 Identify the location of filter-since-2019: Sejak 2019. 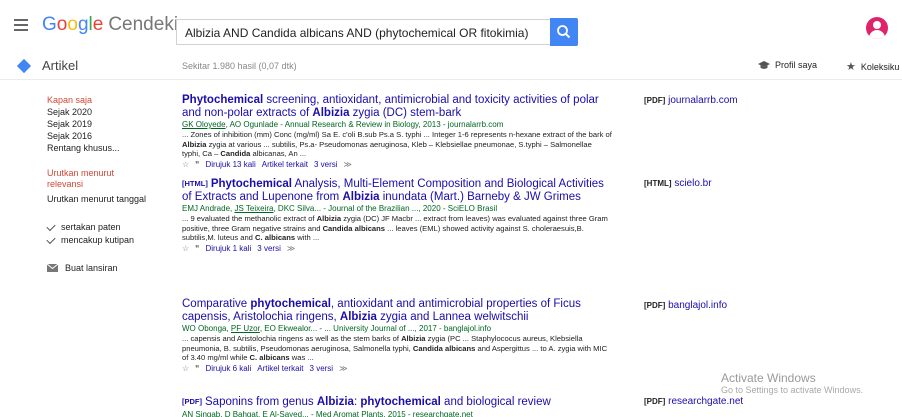
(109, 124).